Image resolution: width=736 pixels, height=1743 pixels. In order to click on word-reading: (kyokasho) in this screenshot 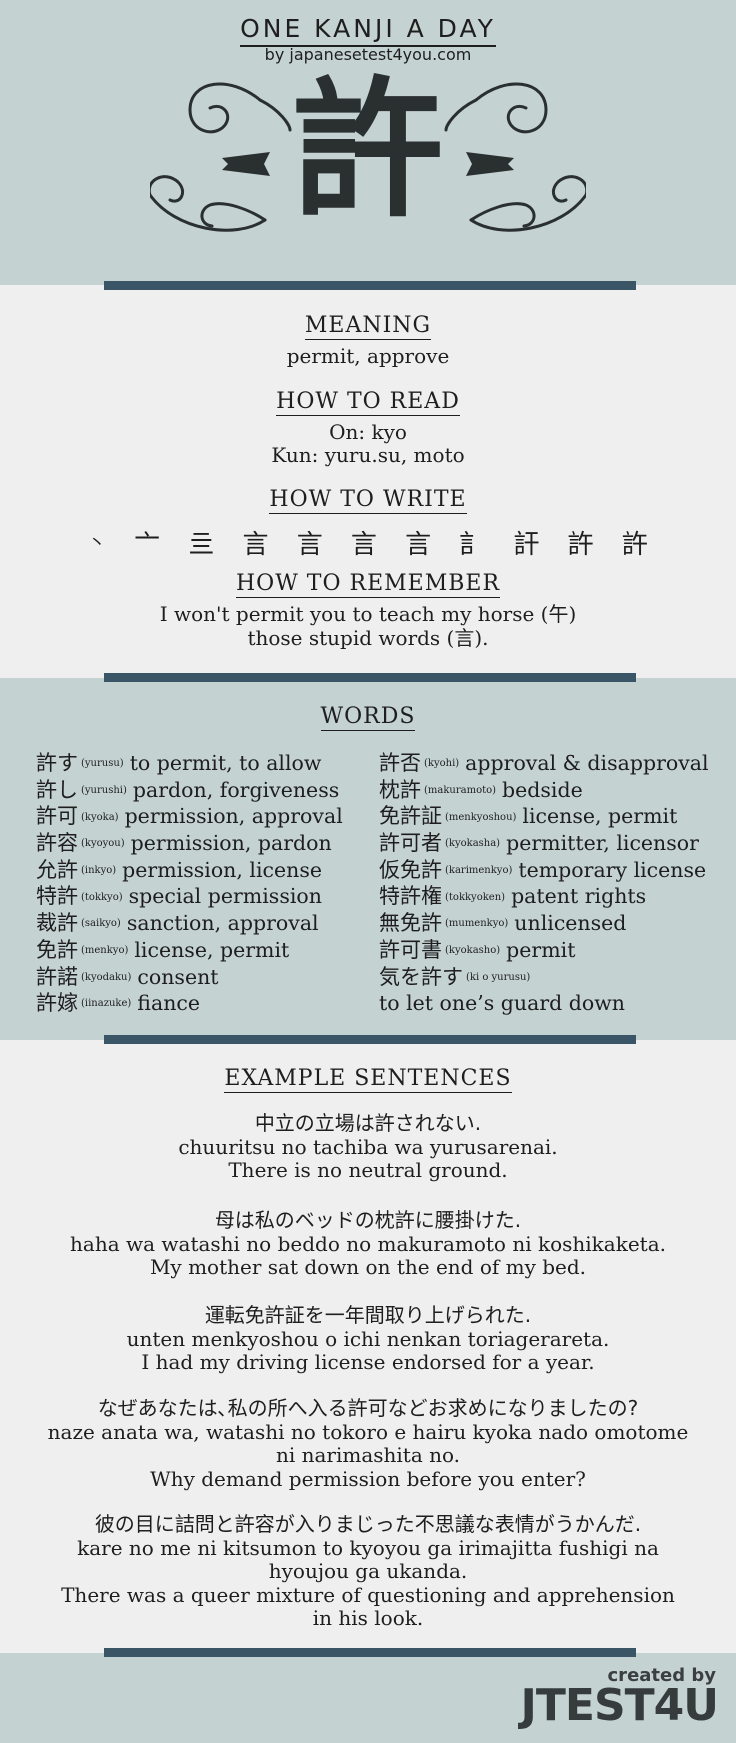, I will do `click(473, 950)`.